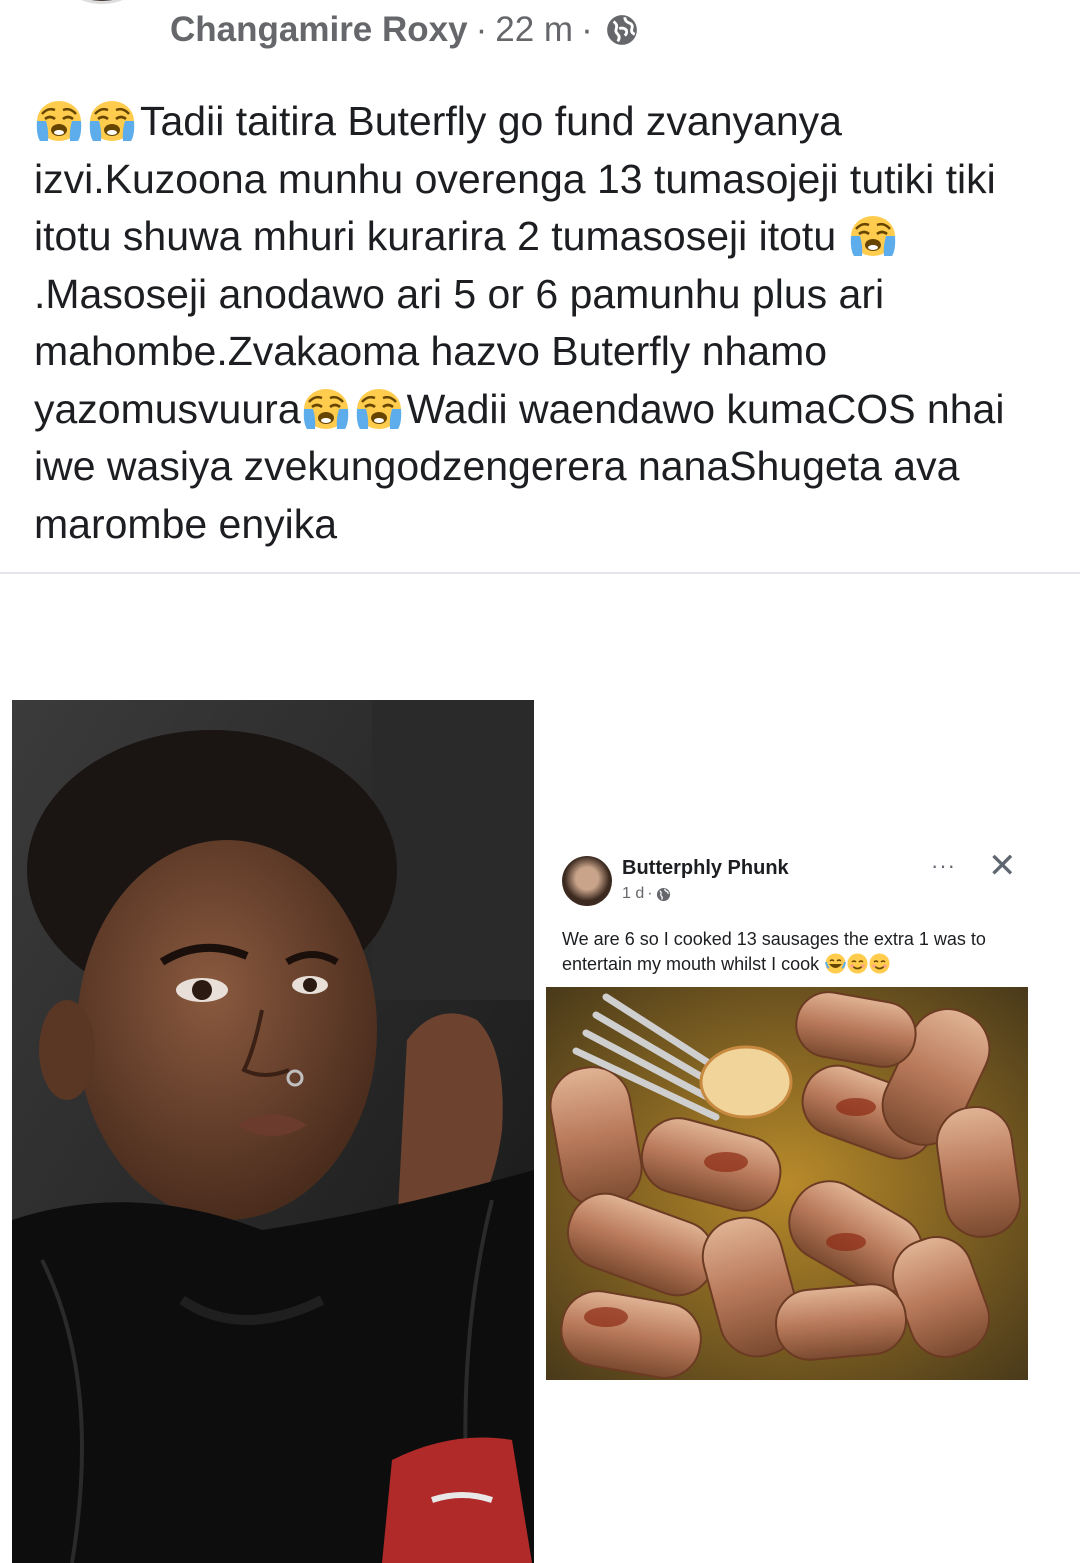 The image size is (1080, 1563). What do you see at coordinates (534, 30) in the screenshot?
I see `post-time: 22 m` at bounding box center [534, 30].